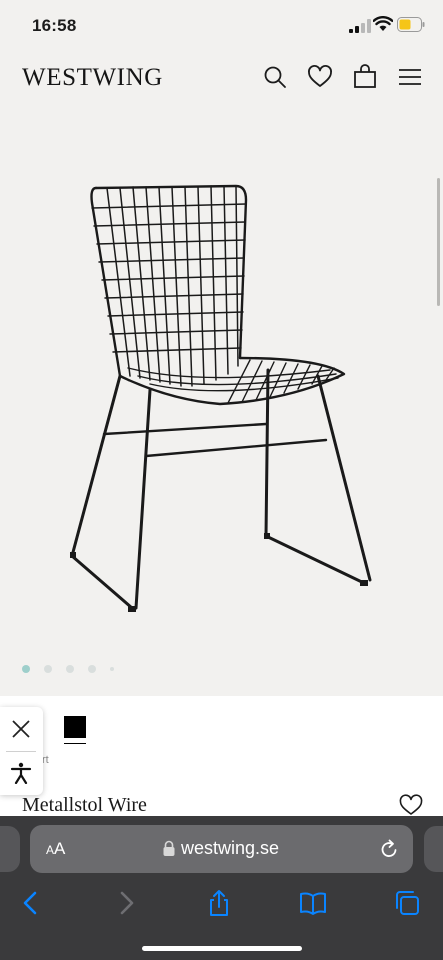 The image size is (443, 960). I want to click on cellular-signal-icon, so click(360, 26).